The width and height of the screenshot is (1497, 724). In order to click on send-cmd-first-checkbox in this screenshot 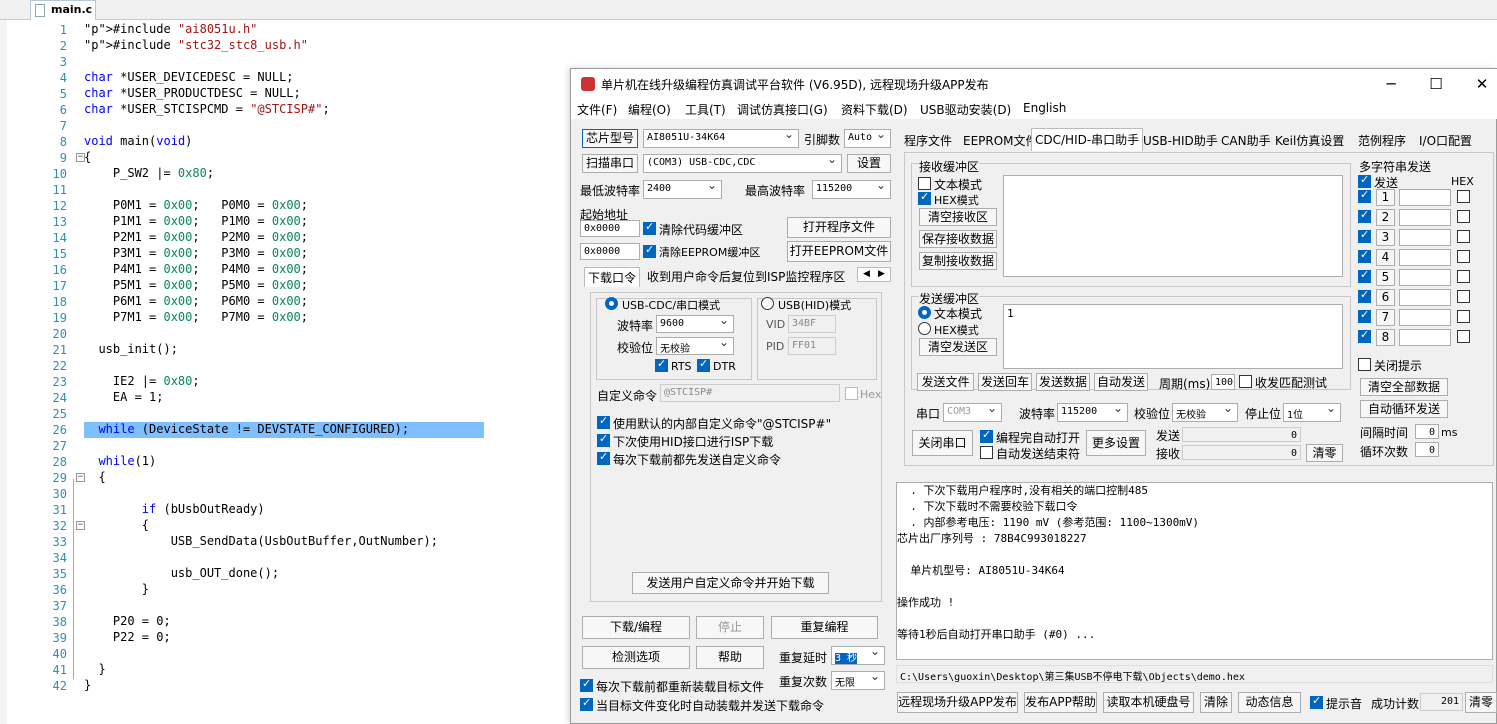, I will do `click(603, 457)`.